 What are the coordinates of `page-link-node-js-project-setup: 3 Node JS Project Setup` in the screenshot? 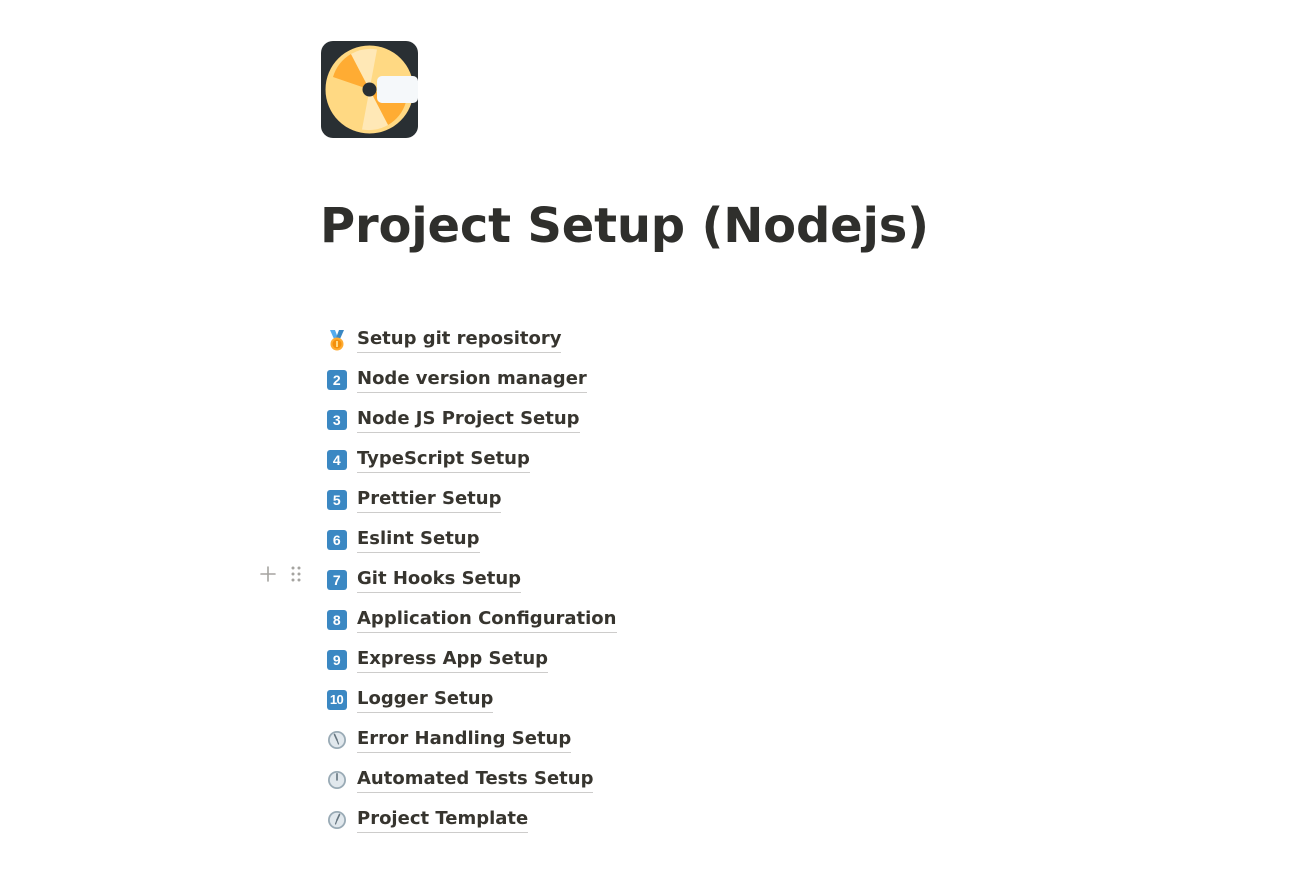 It's located at (676, 420).